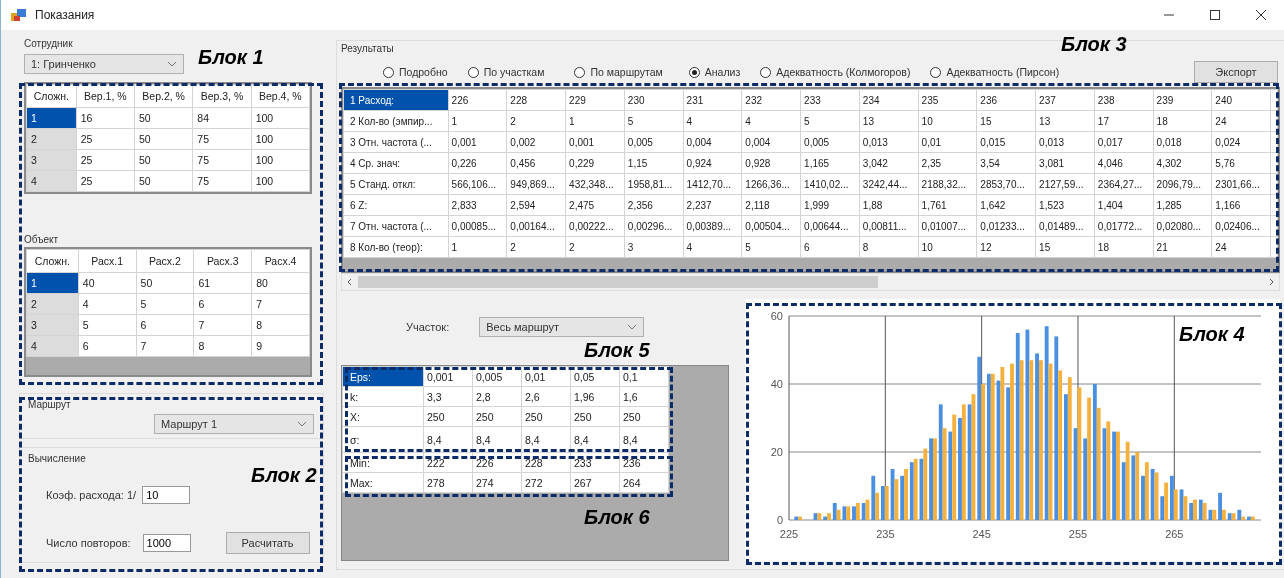 This screenshot has width=1284, height=578. Describe the element at coordinates (595, 121) in the screenshot. I see `table-cell: 1` at that location.